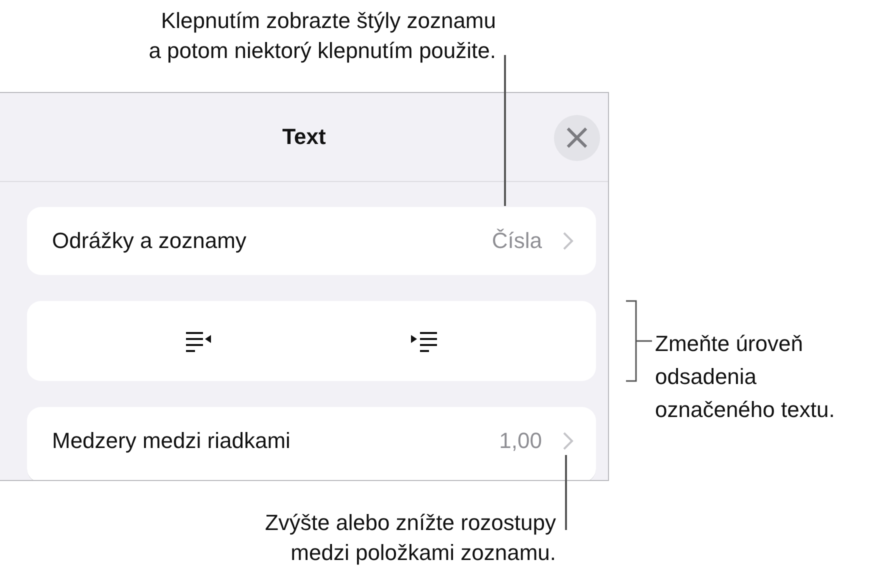 The width and height of the screenshot is (894, 580). Describe the element at coordinates (304, 137) in the screenshot. I see `panel-title: Text` at that location.